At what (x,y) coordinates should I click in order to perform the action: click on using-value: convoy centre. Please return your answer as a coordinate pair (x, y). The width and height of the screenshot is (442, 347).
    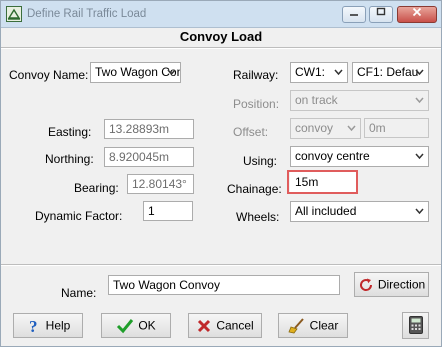
    Looking at the image, I should click on (332, 156).